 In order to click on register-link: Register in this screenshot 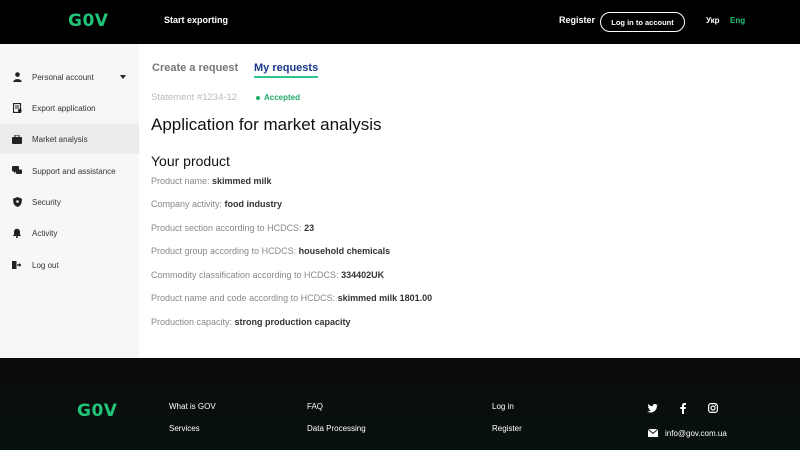, I will do `click(577, 20)`.